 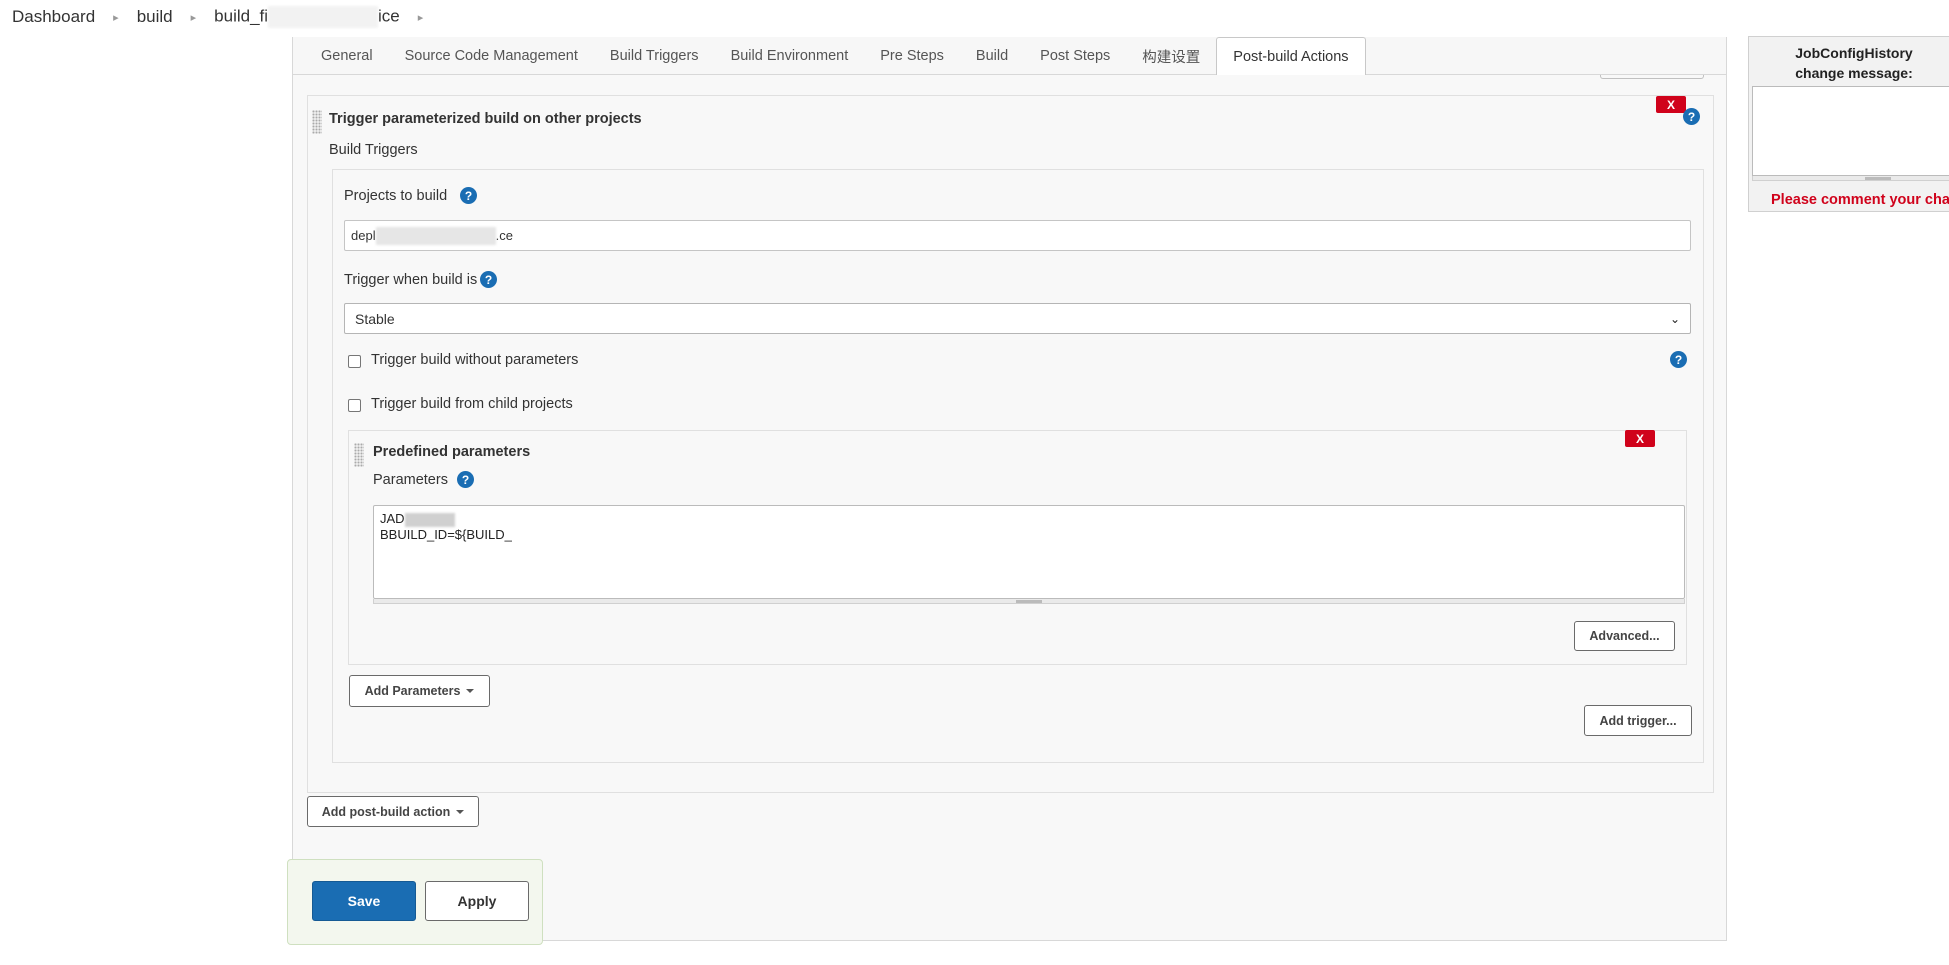 What do you see at coordinates (504, 235) in the screenshot?
I see `projects-value-end: .ce` at bounding box center [504, 235].